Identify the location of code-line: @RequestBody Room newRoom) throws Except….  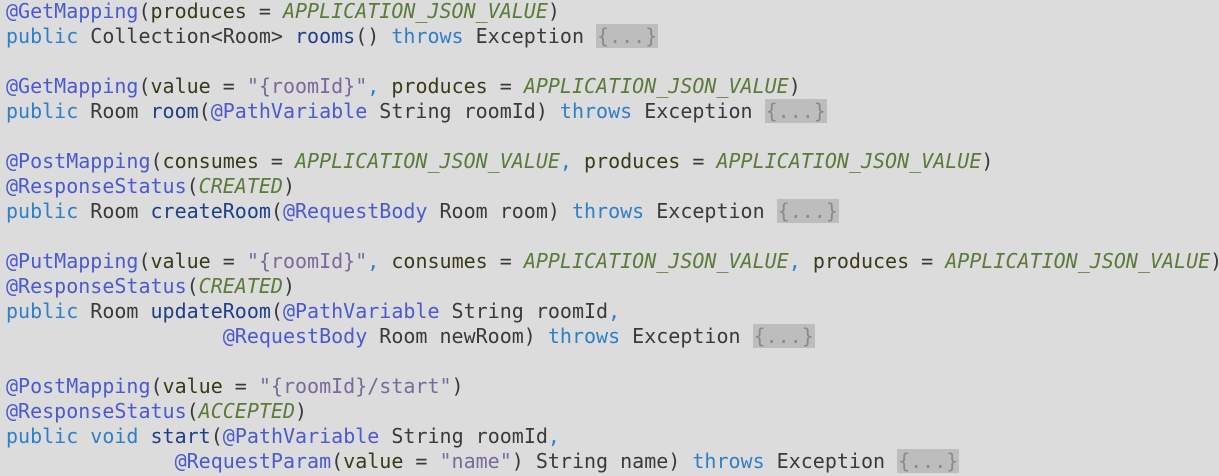
(410, 336).